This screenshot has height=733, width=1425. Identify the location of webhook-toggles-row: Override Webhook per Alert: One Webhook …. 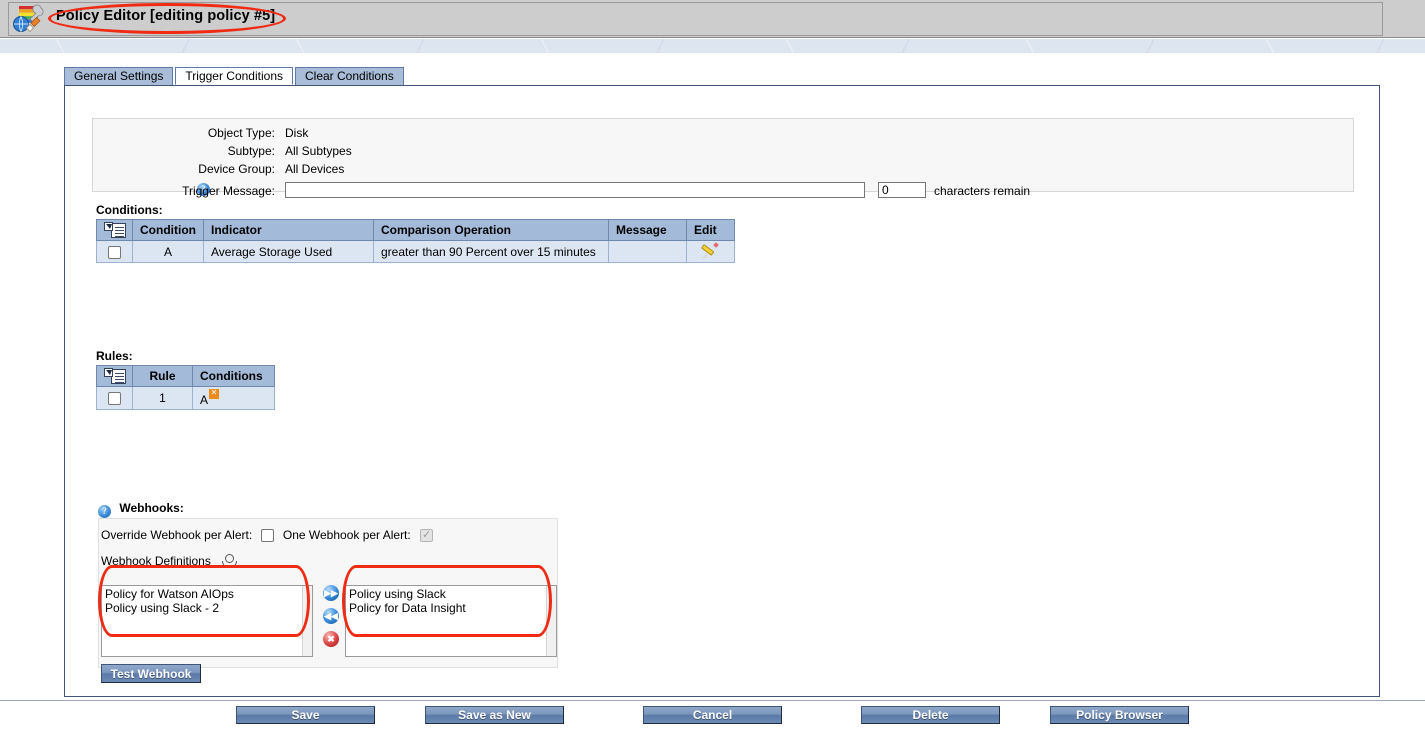
(267, 535).